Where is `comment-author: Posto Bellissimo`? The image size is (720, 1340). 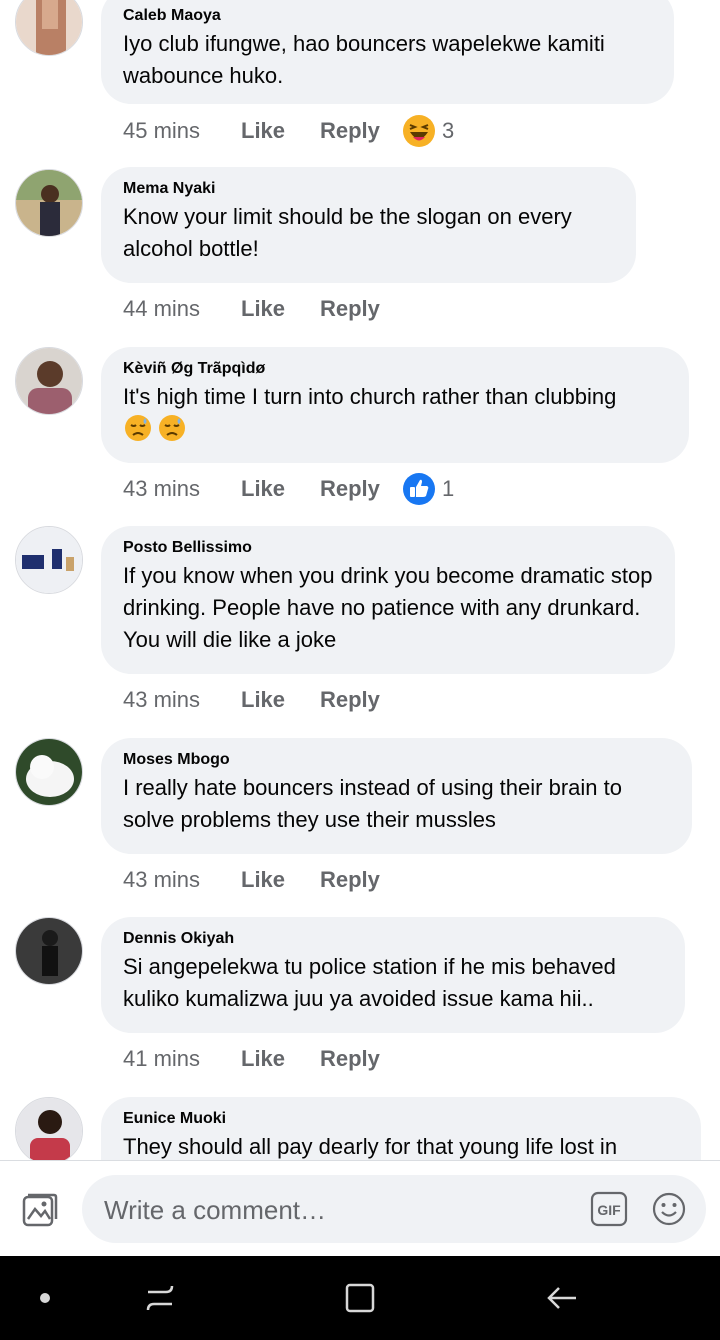
comment-author: Posto Bellissimo is located at coordinates (388, 548).